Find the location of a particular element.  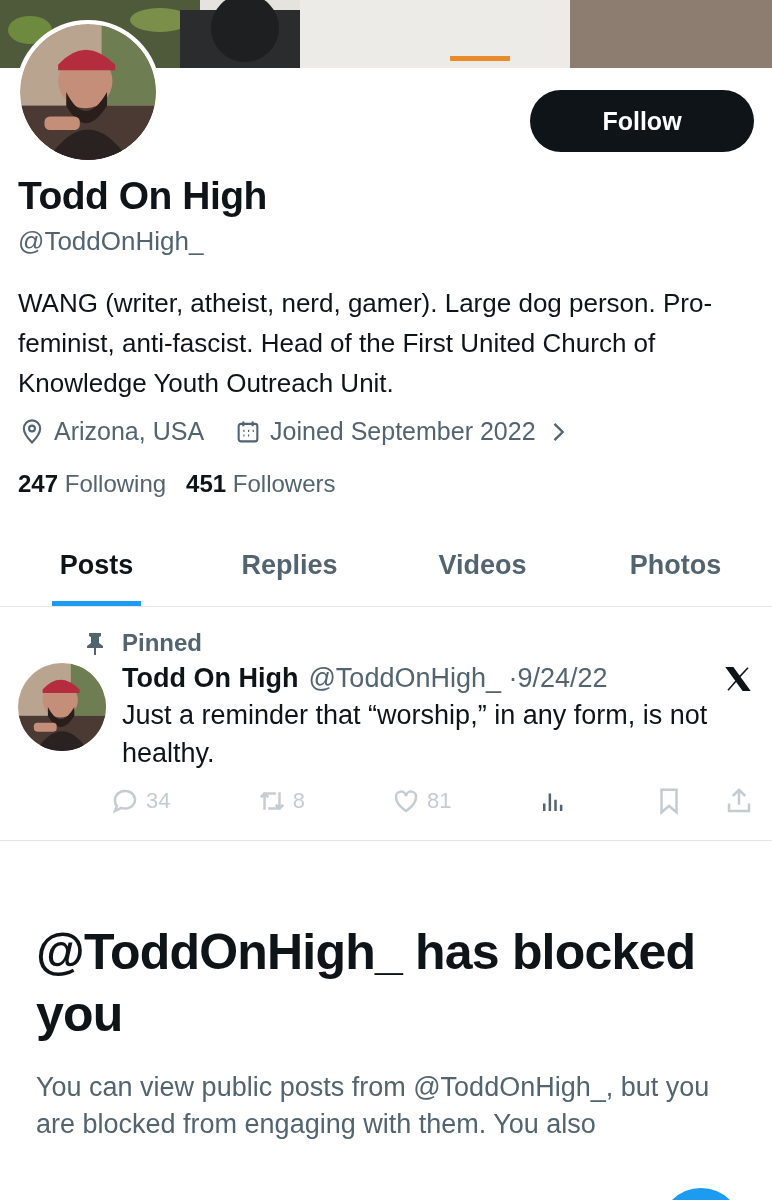

profile-name: Todd On High is located at coordinates (143, 196).